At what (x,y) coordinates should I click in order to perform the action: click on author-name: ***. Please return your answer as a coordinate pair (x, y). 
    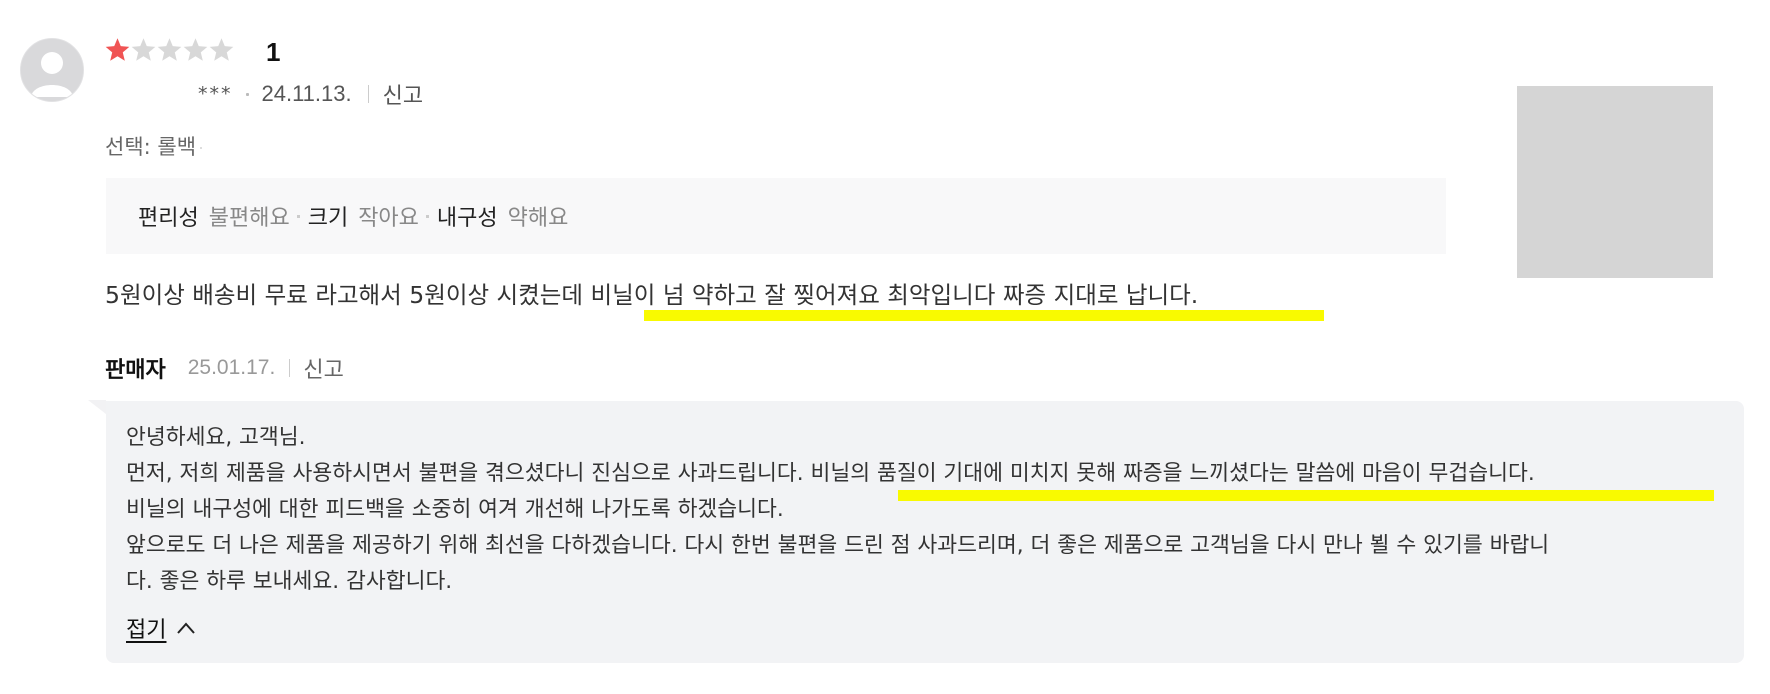
    Looking at the image, I should click on (215, 94).